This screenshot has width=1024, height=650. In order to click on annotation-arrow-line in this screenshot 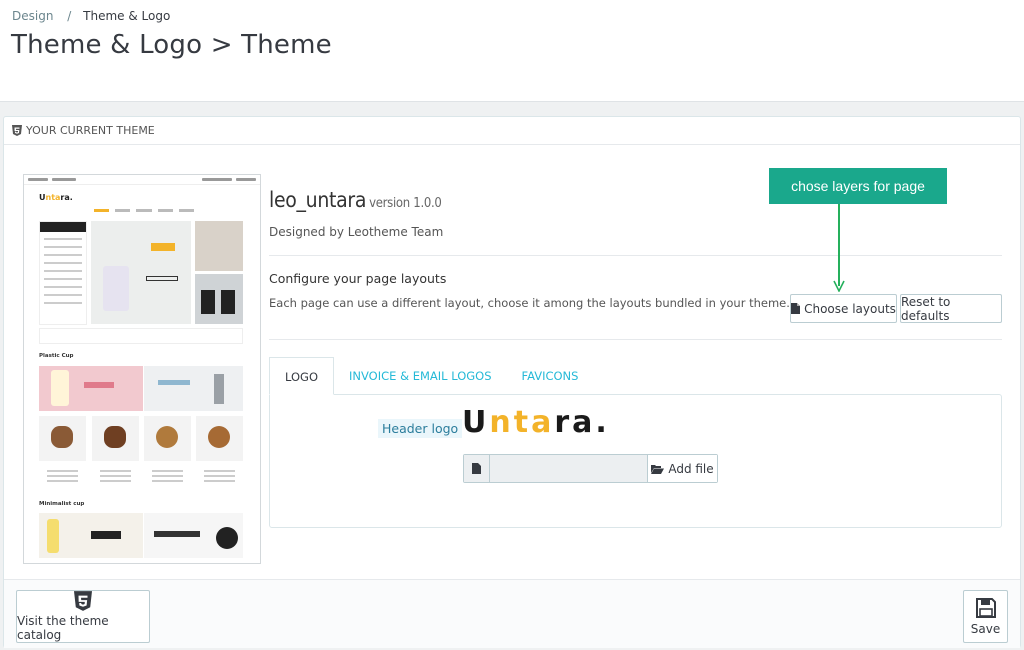, I will do `click(839, 245)`.